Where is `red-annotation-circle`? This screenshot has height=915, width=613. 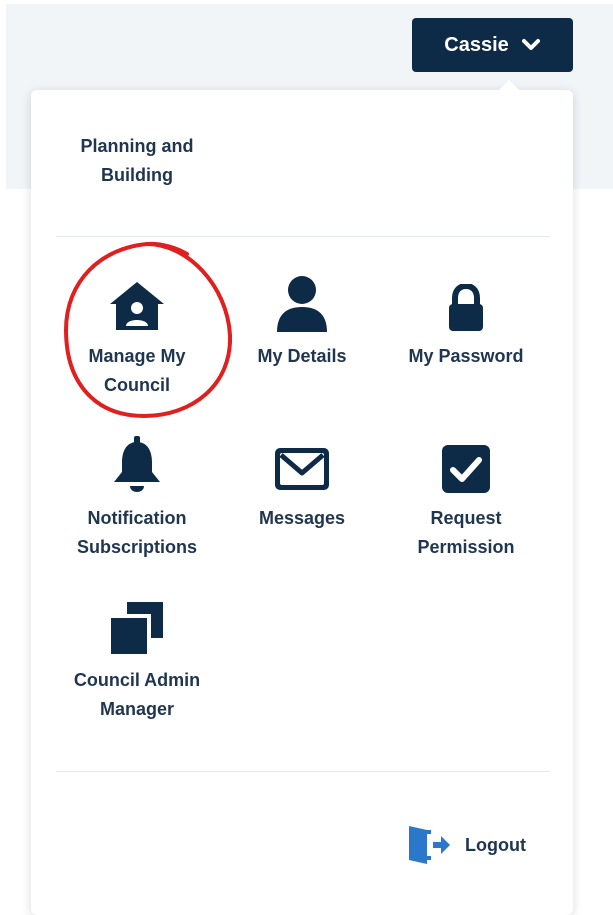 red-annotation-circle is located at coordinates (147, 330).